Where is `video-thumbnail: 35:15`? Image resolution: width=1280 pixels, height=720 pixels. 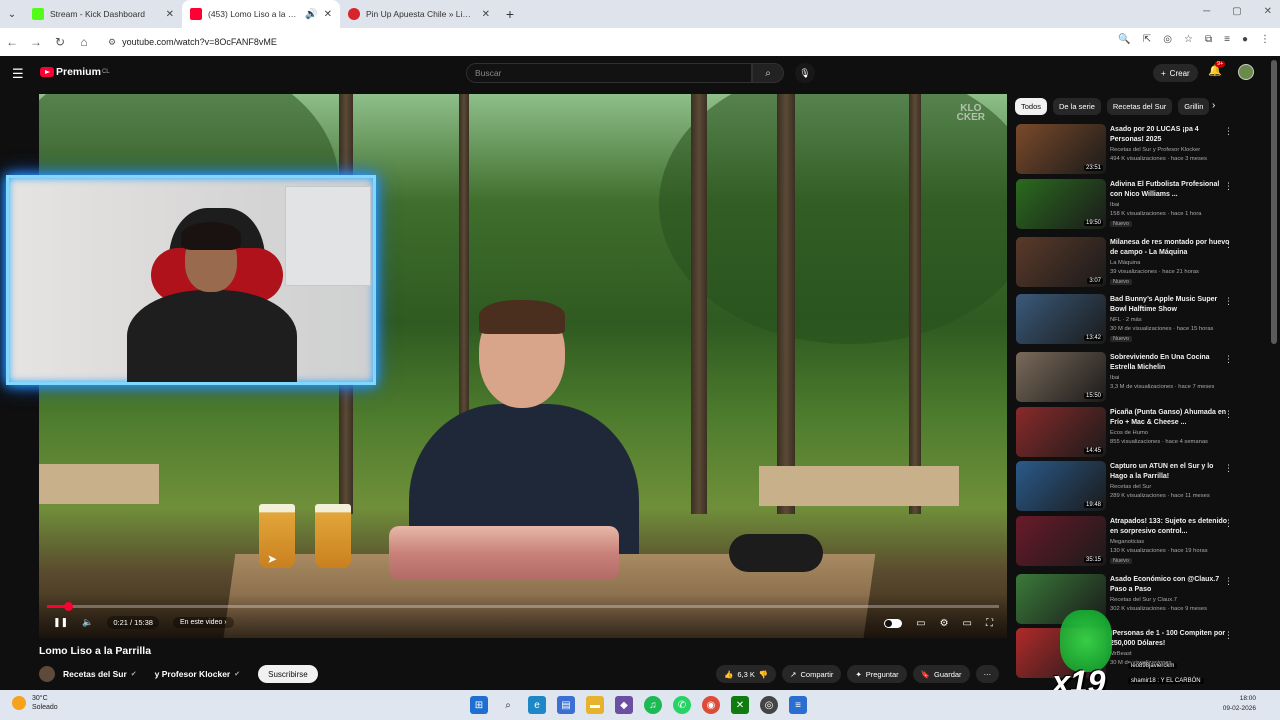 video-thumbnail: 35:15 is located at coordinates (1061, 541).